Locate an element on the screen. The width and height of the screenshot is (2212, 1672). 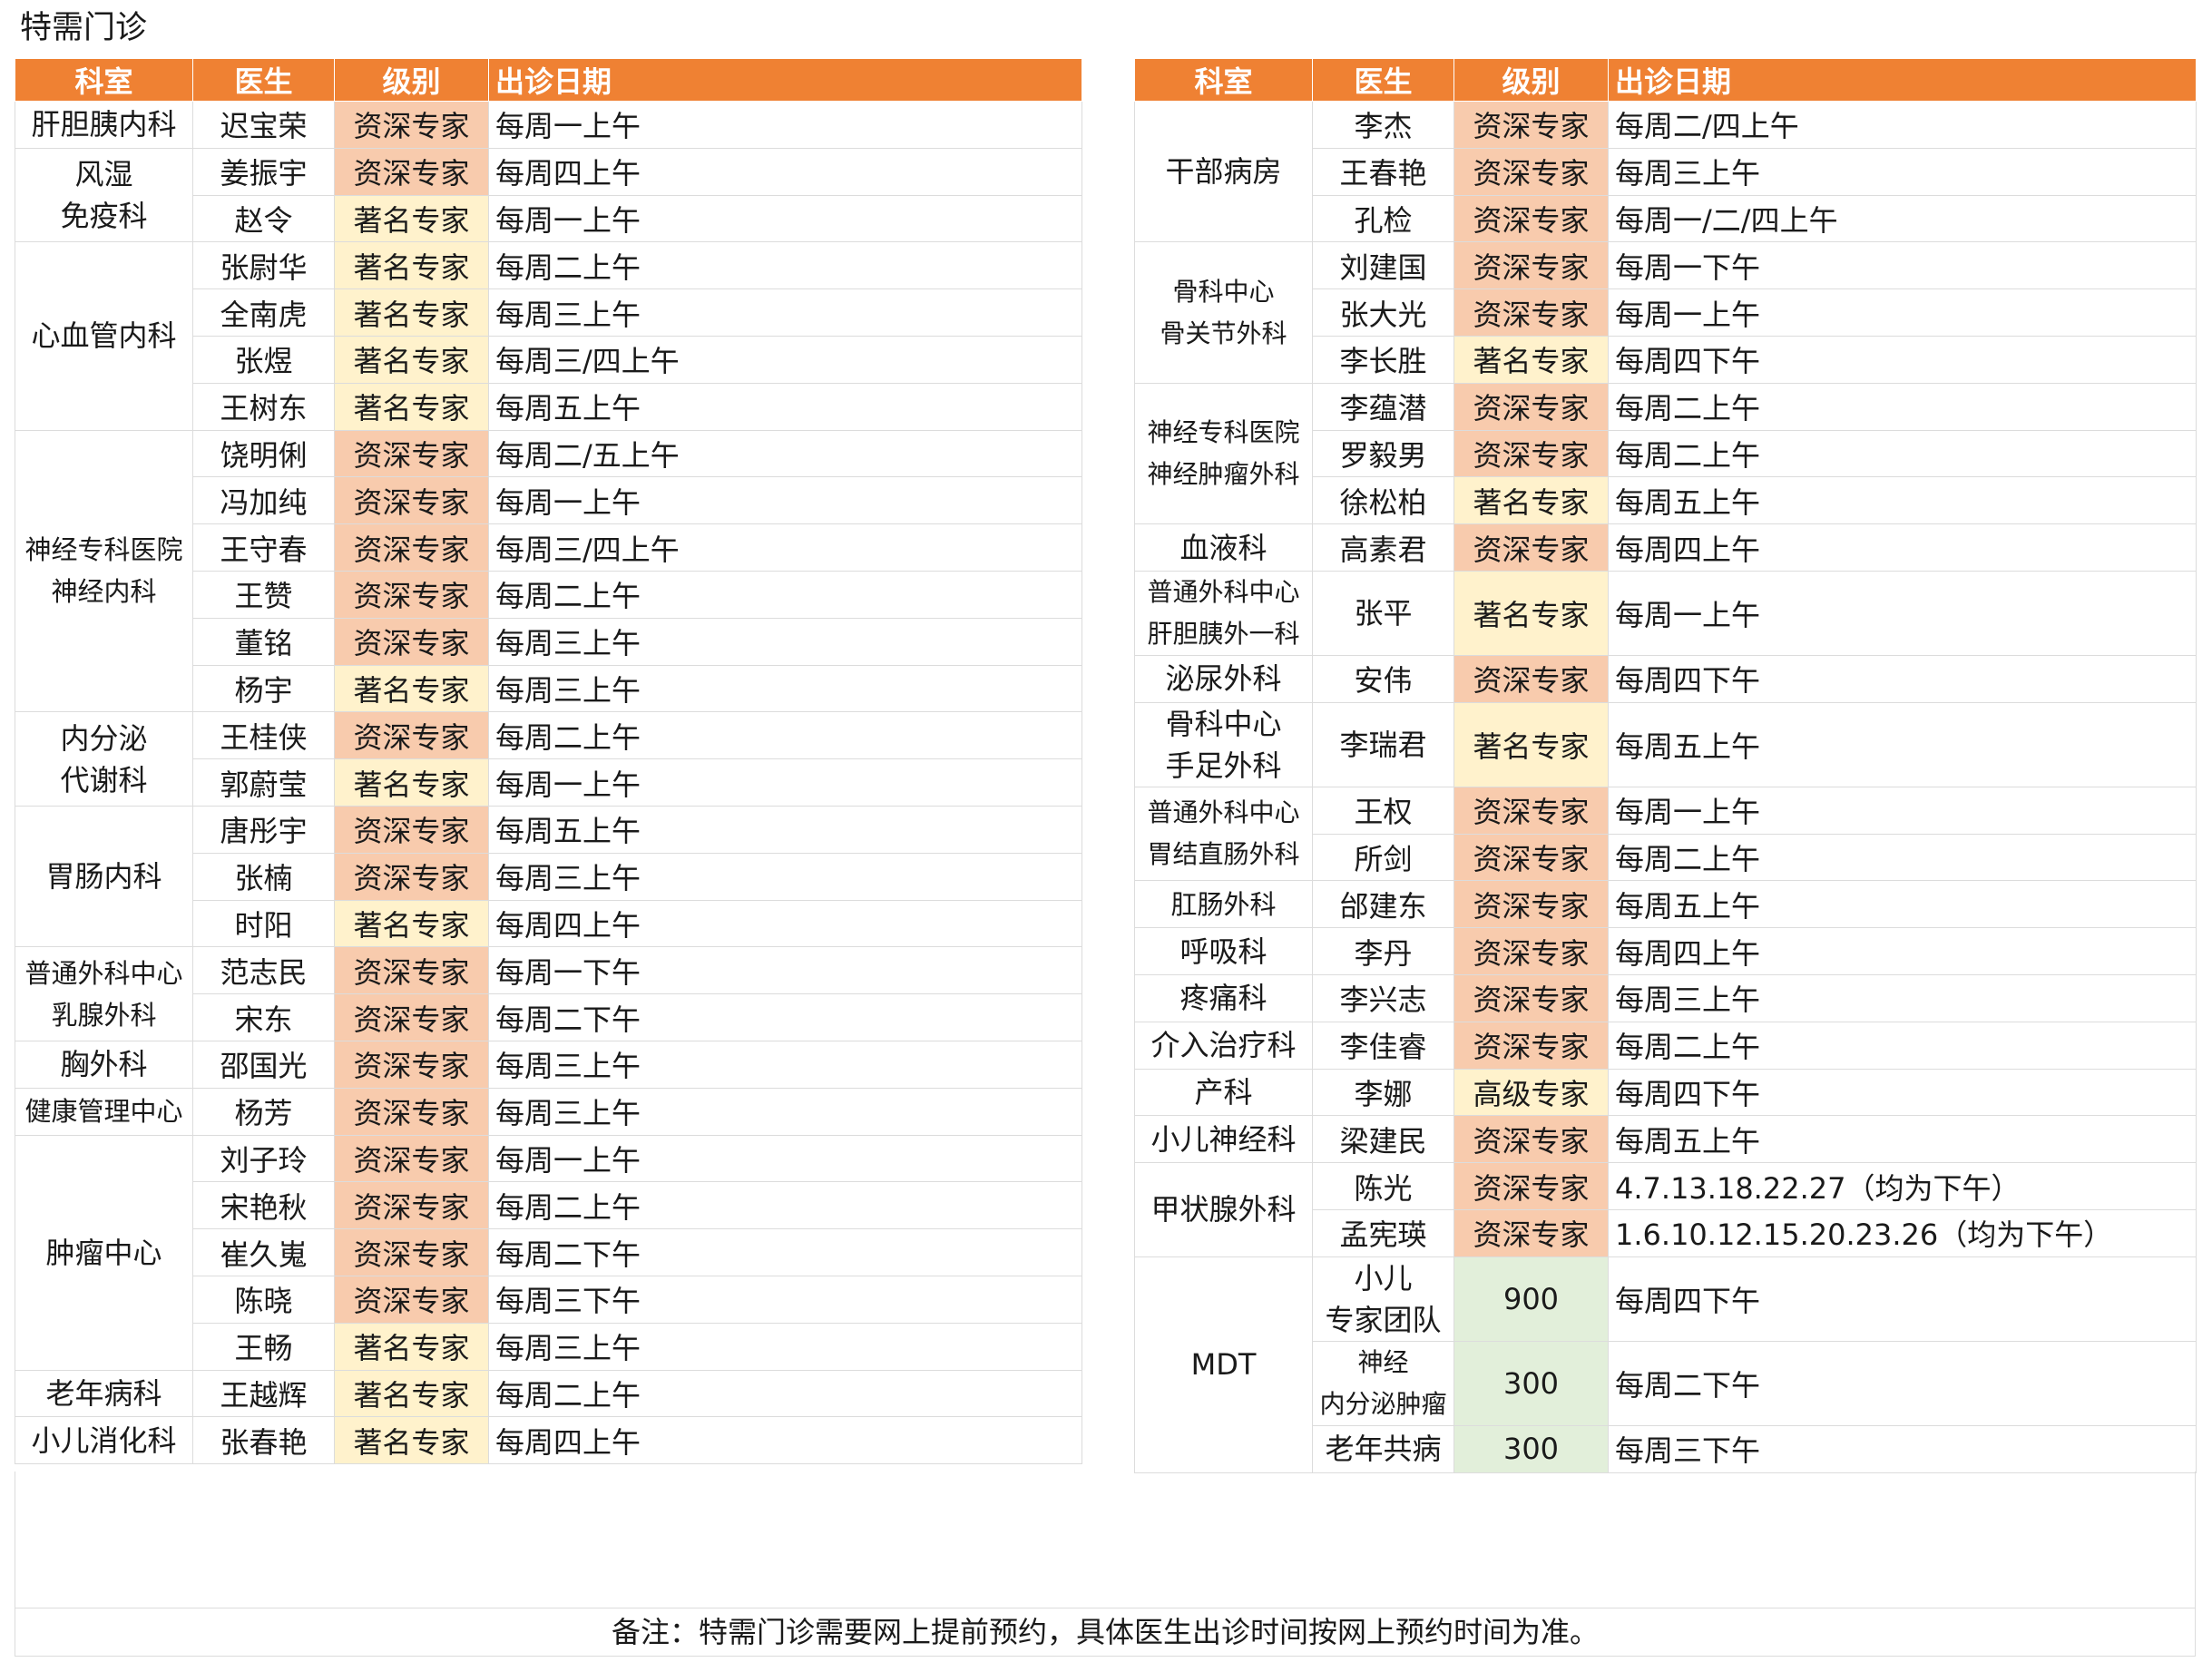
doctor-cell: 王守春 is located at coordinates (263, 547).